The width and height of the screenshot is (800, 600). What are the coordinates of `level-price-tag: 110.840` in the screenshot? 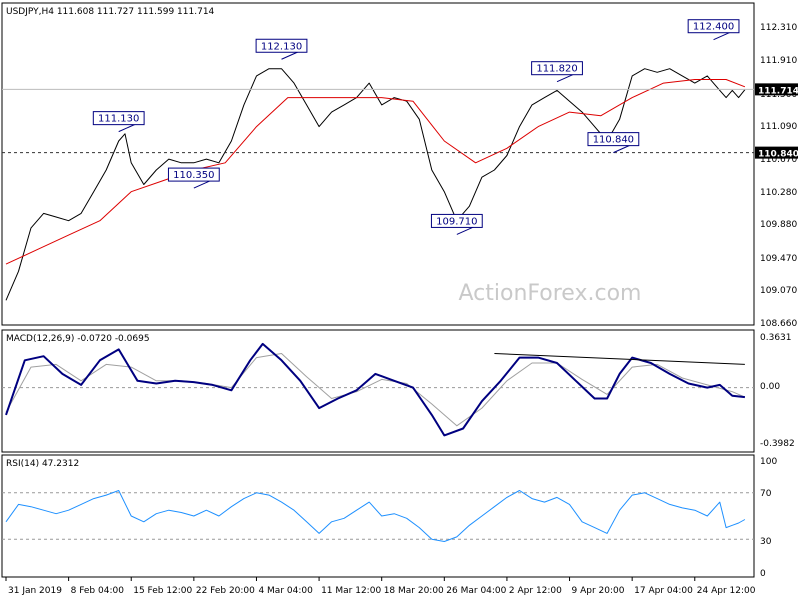 It's located at (778, 155).